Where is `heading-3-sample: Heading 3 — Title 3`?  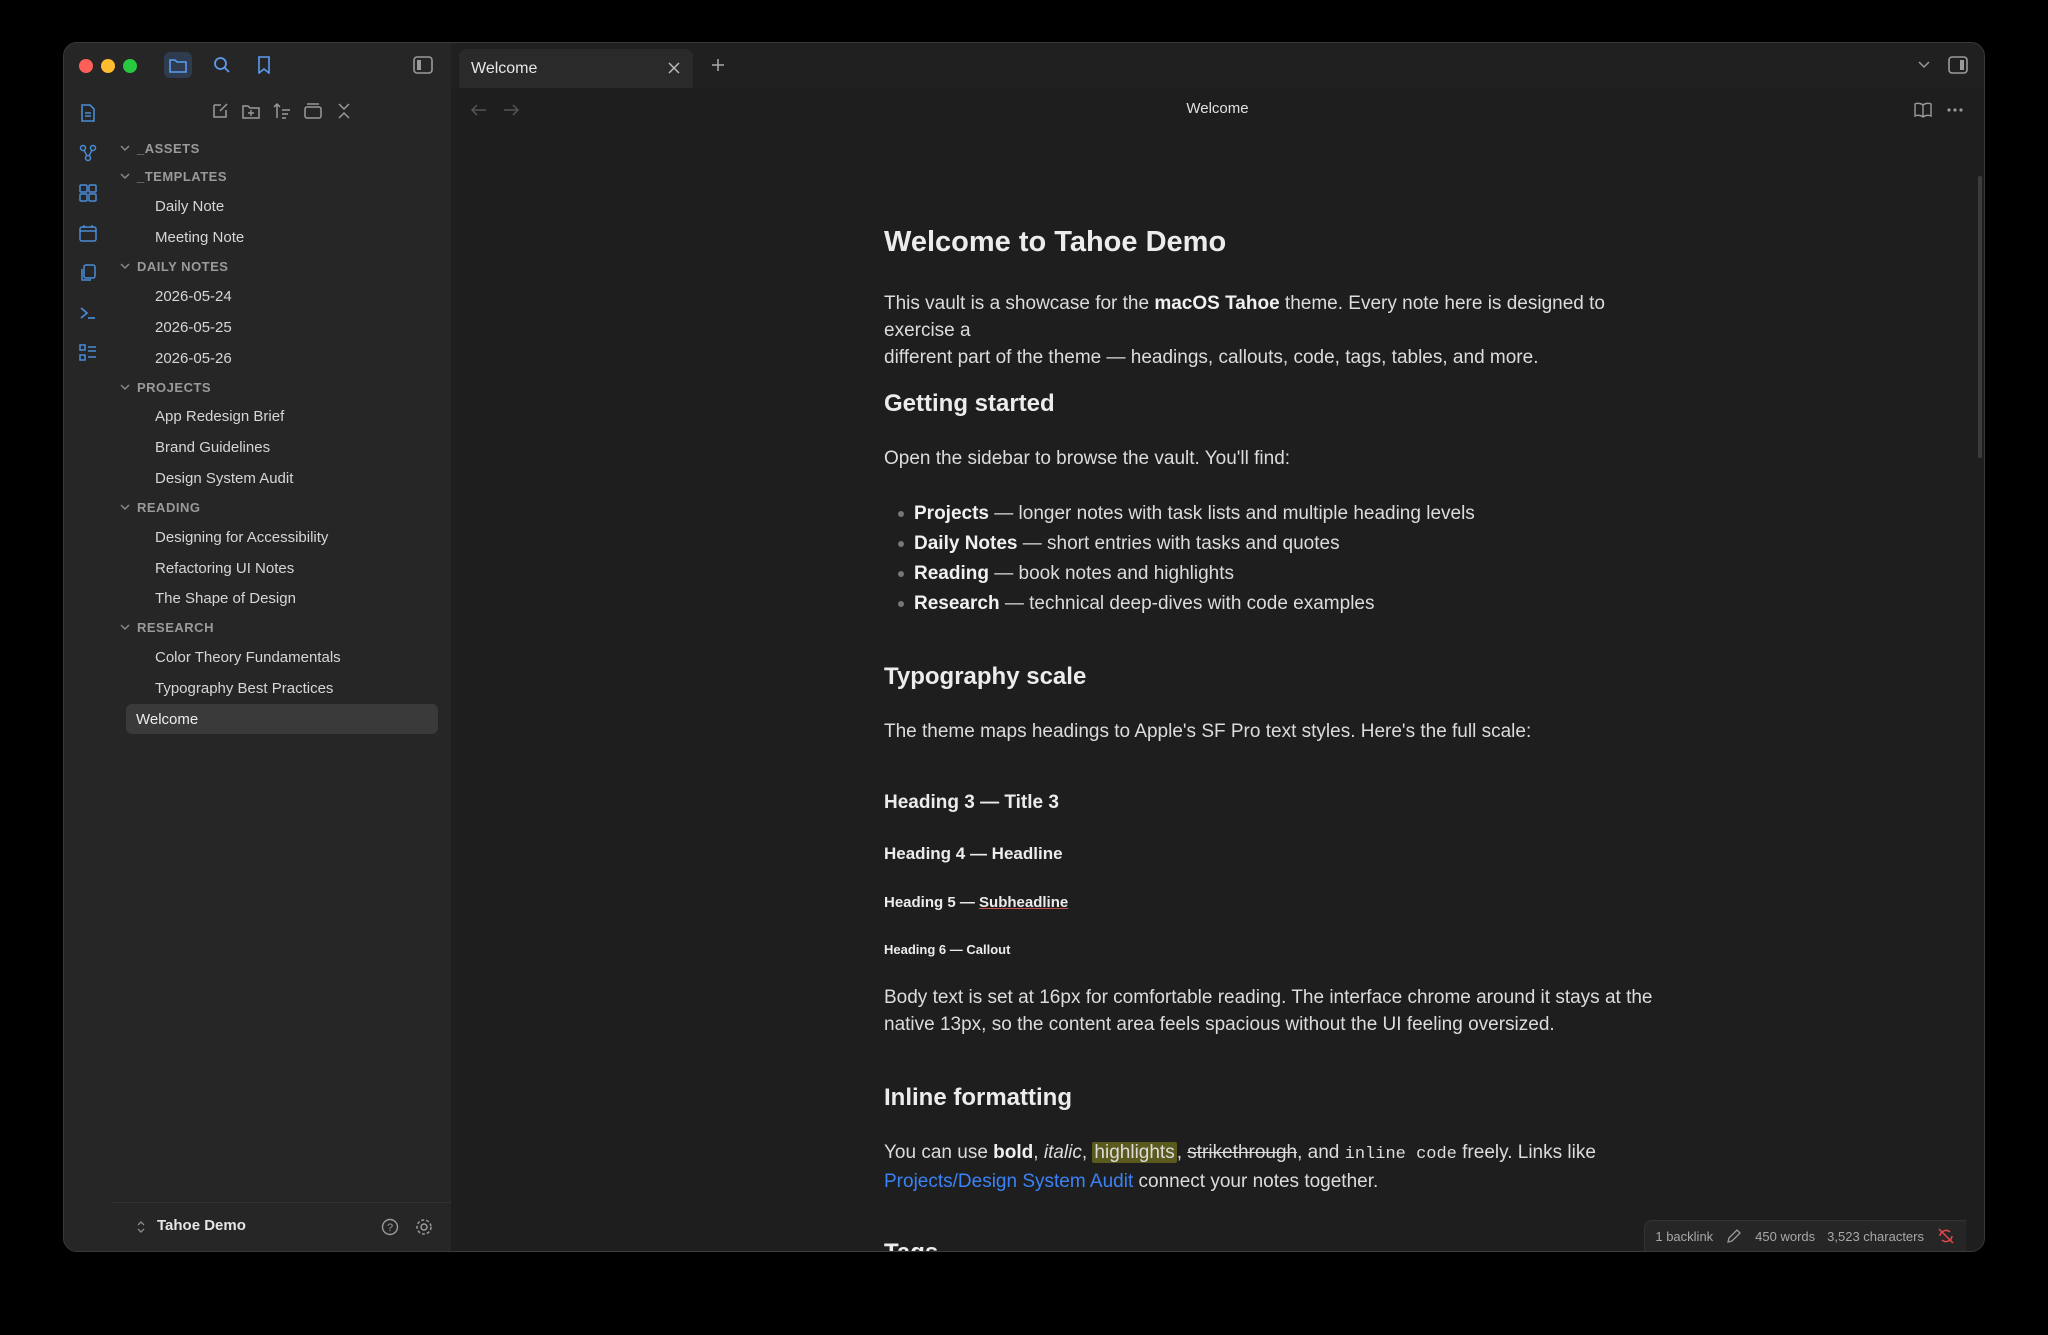
heading-3-sample: Heading 3 — Title 3 is located at coordinates (971, 802).